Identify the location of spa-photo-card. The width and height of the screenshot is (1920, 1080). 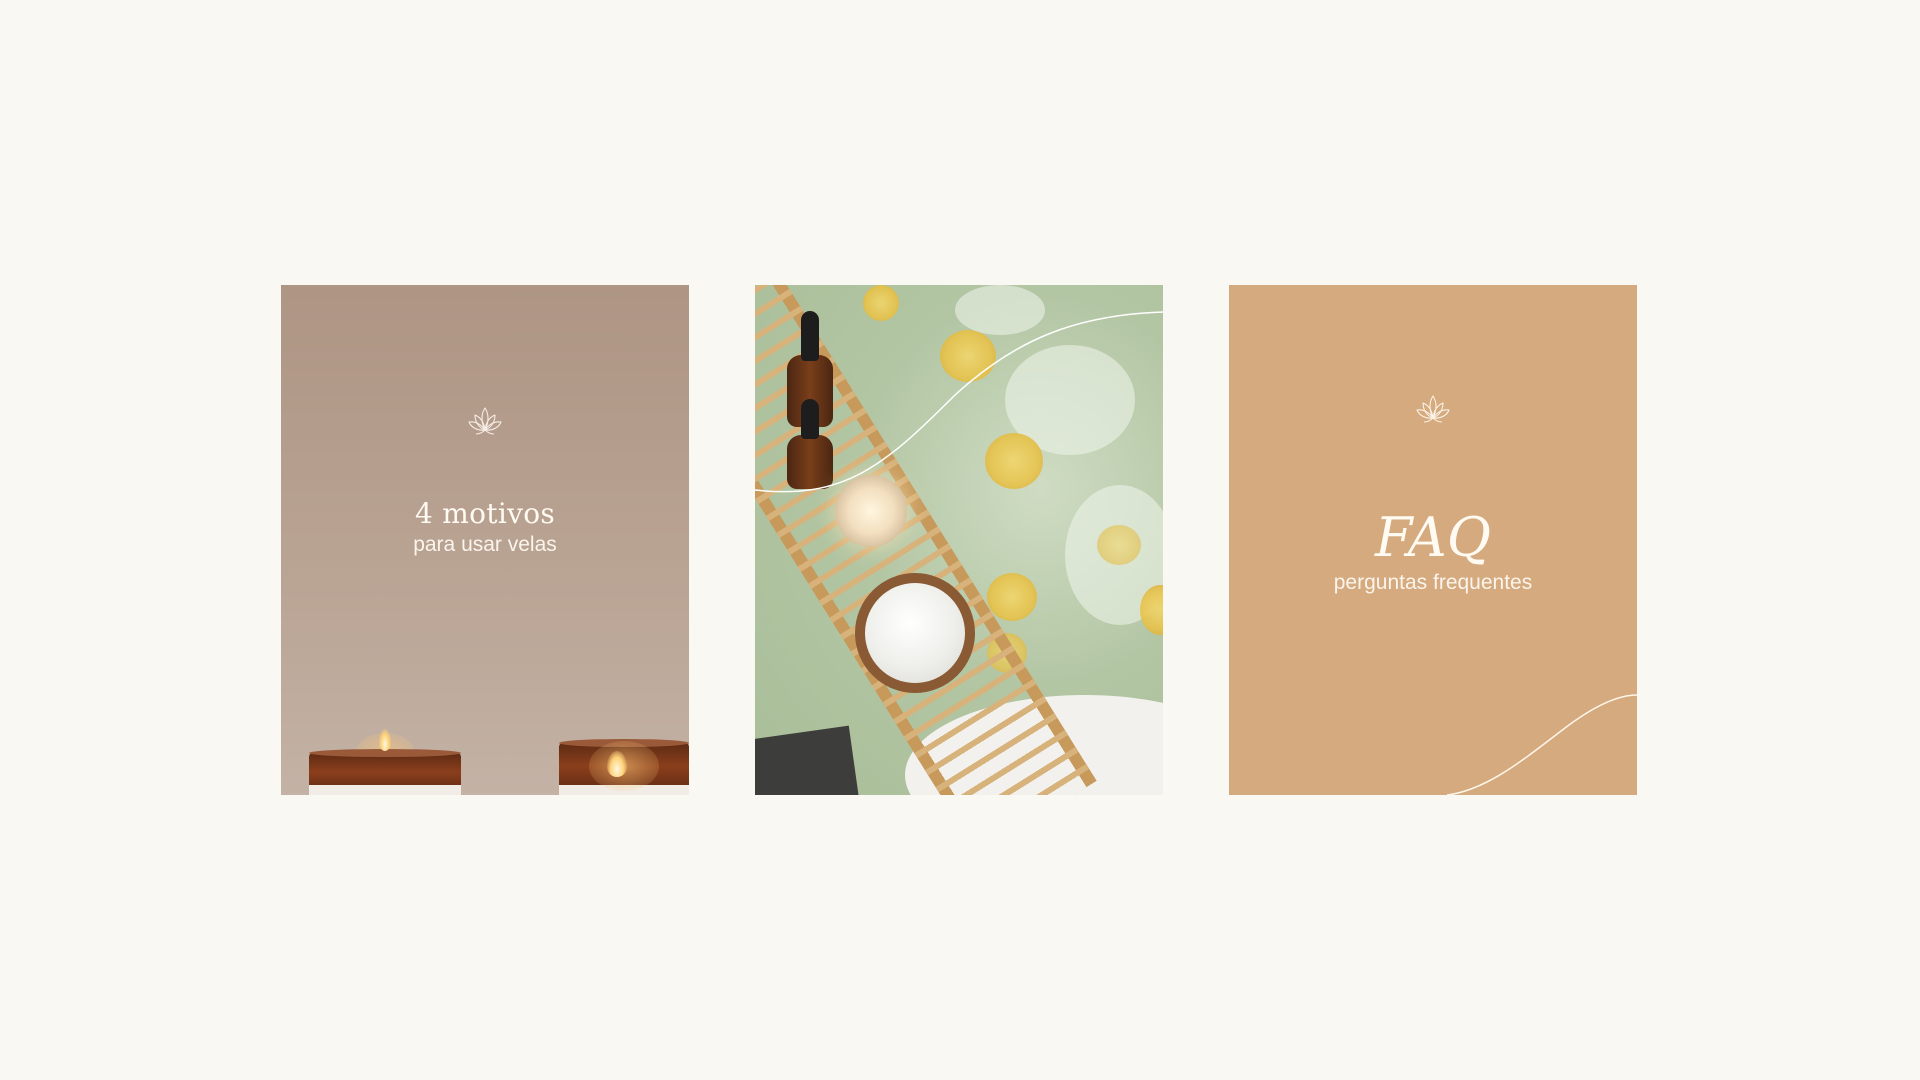
(959, 540).